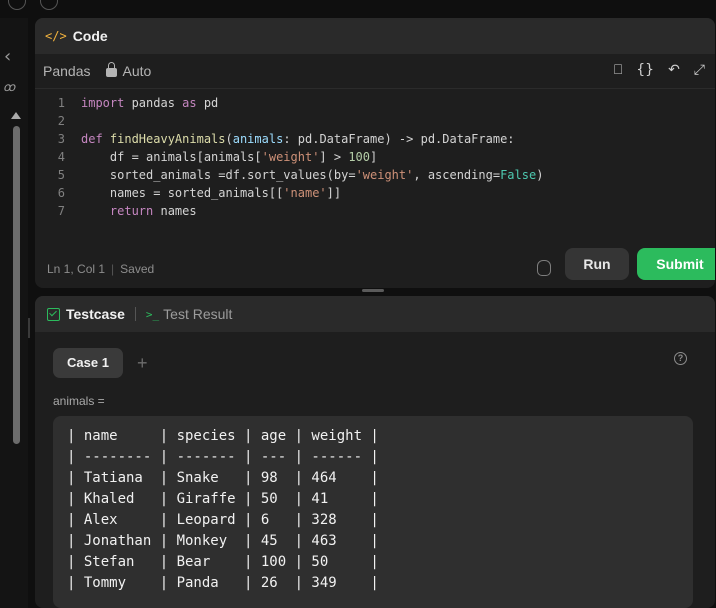 The image size is (716, 608). Describe the element at coordinates (136, 71) in the screenshot. I see `mode-selector: Auto` at that location.